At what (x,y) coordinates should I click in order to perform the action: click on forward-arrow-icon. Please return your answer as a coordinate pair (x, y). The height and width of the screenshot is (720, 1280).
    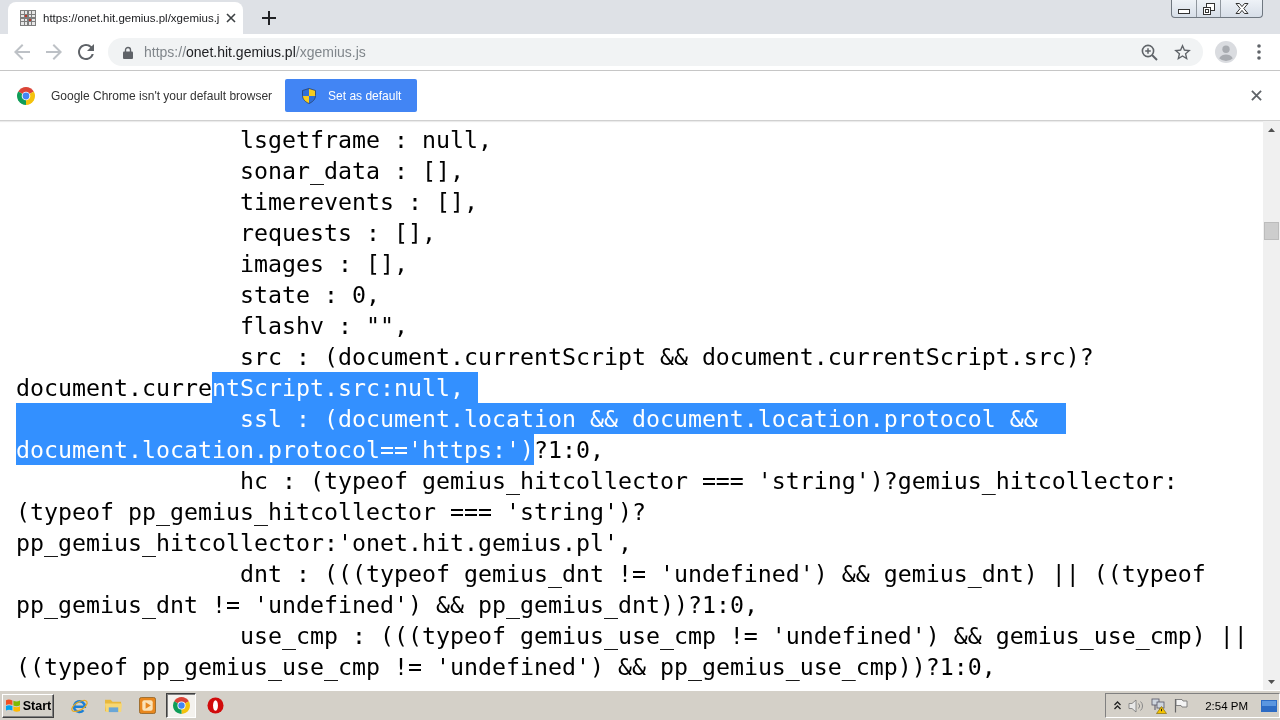
    Looking at the image, I should click on (54, 52).